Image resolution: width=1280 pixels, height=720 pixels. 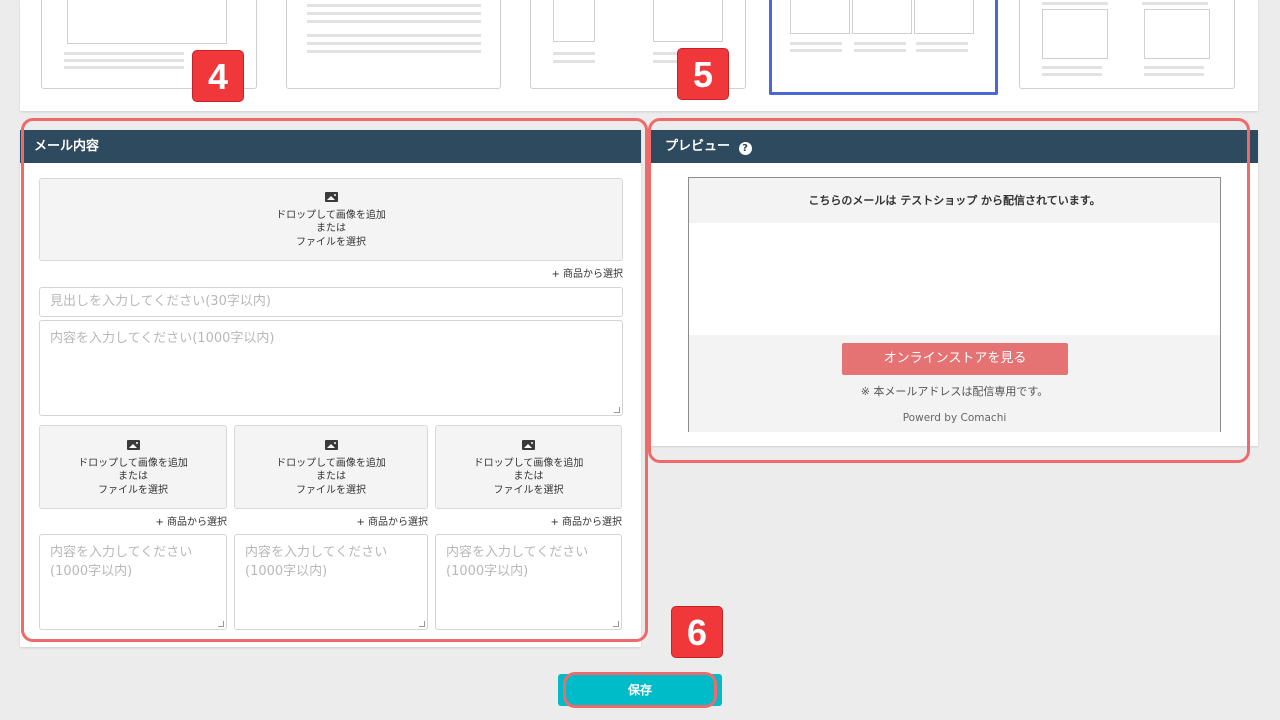 What do you see at coordinates (954, 146) in the screenshot?
I see `preview-header: プレビュー ?` at bounding box center [954, 146].